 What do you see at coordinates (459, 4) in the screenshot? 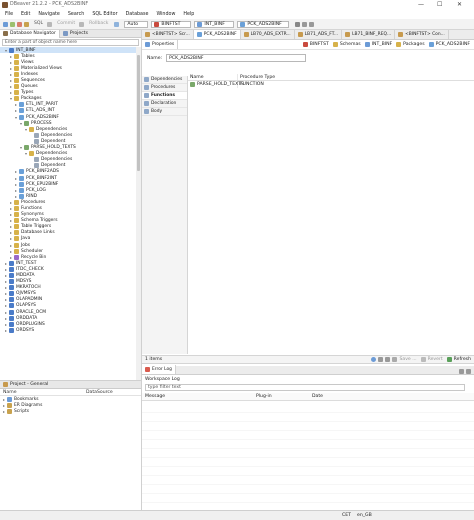
I see `close-button: ✕` at bounding box center [459, 4].